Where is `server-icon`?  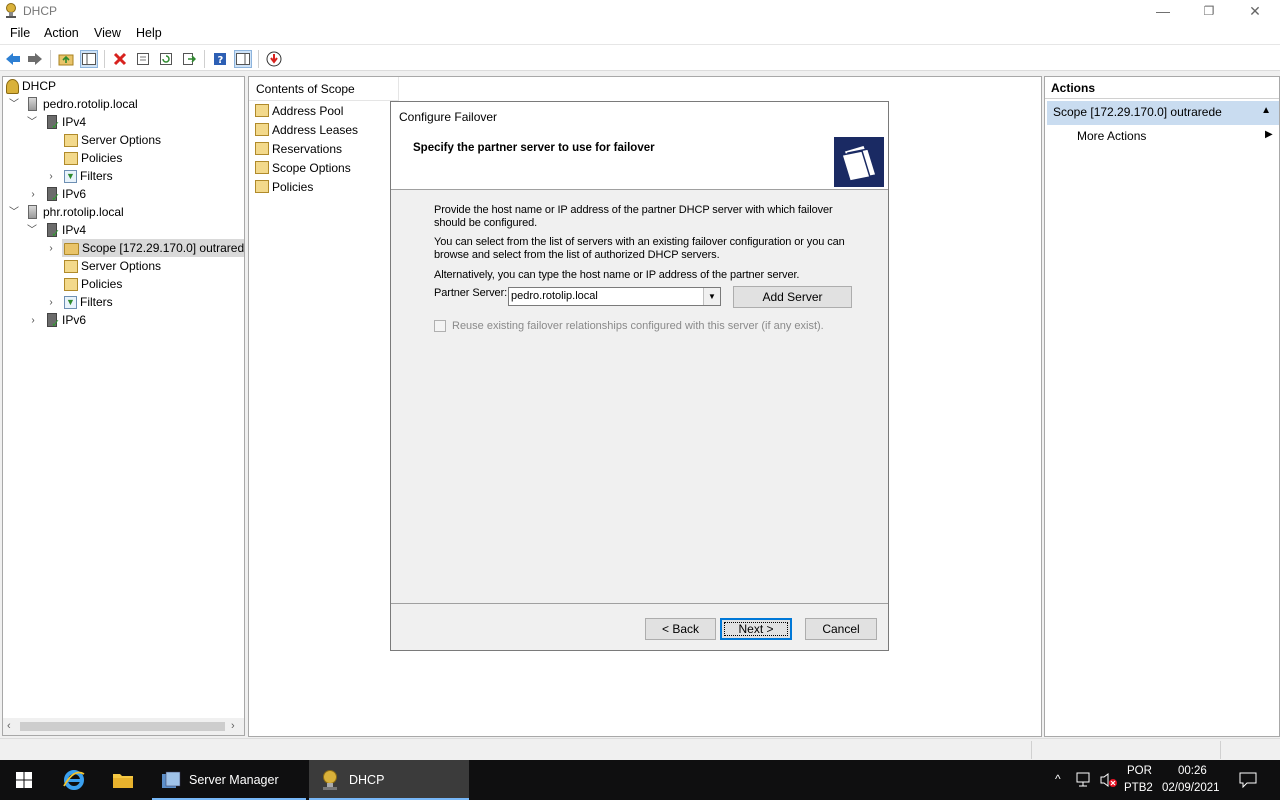 server-icon is located at coordinates (32, 104).